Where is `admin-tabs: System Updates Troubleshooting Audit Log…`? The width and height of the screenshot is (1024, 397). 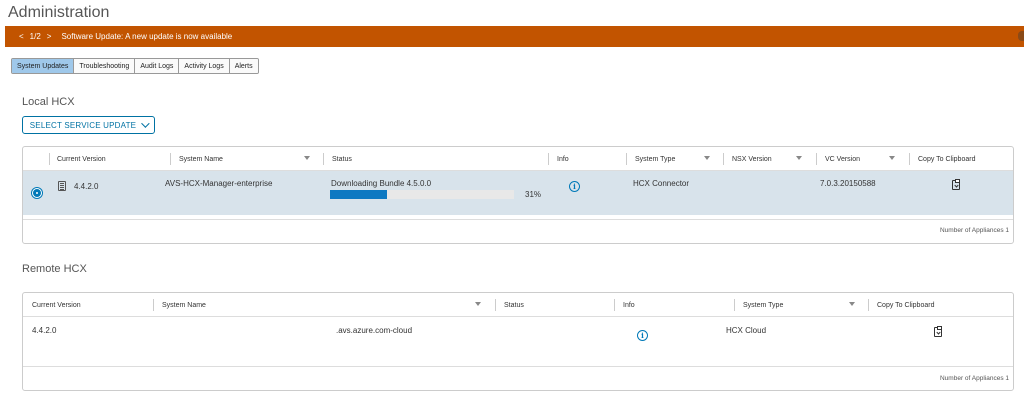
admin-tabs: System Updates Troubleshooting Audit Log… is located at coordinates (135, 66).